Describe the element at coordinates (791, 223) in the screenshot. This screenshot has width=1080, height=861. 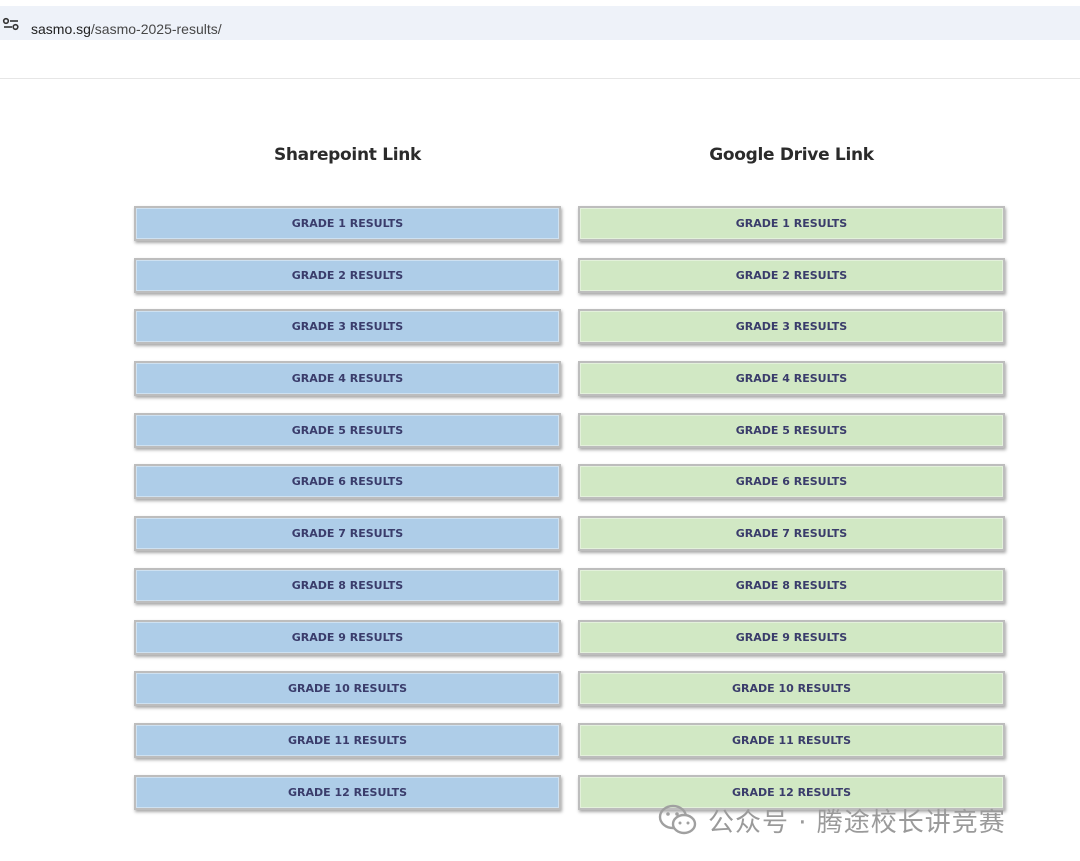
I see `google-drive-grade-1-results-button: GRADE 1 RESULTS` at that location.